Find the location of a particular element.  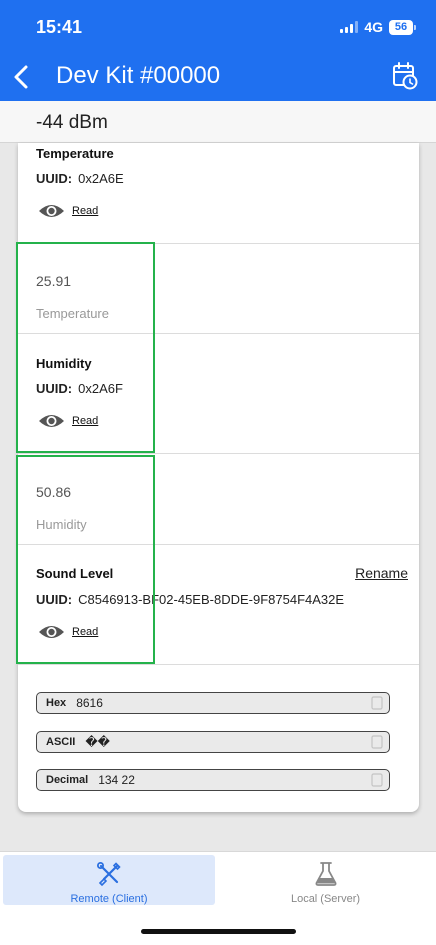

calendar-clock-icon is located at coordinates (405, 76).